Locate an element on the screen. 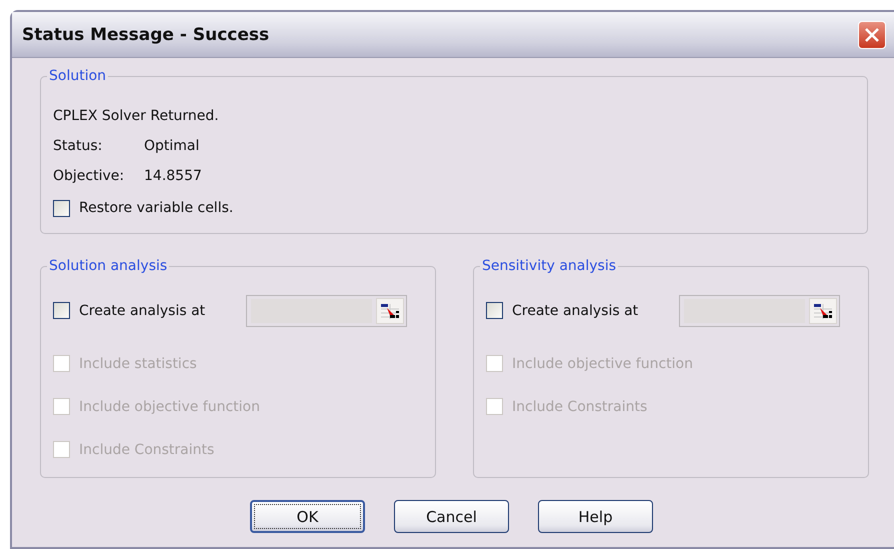 Image resolution: width=894 pixels, height=549 pixels. dialog-button: Cancel is located at coordinates (451, 516).